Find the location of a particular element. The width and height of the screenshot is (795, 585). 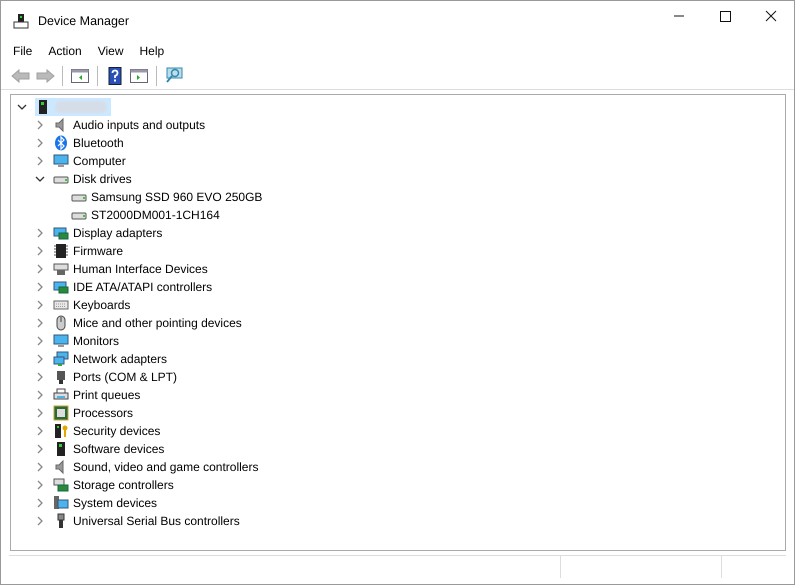

menu-item: View is located at coordinates (111, 51).